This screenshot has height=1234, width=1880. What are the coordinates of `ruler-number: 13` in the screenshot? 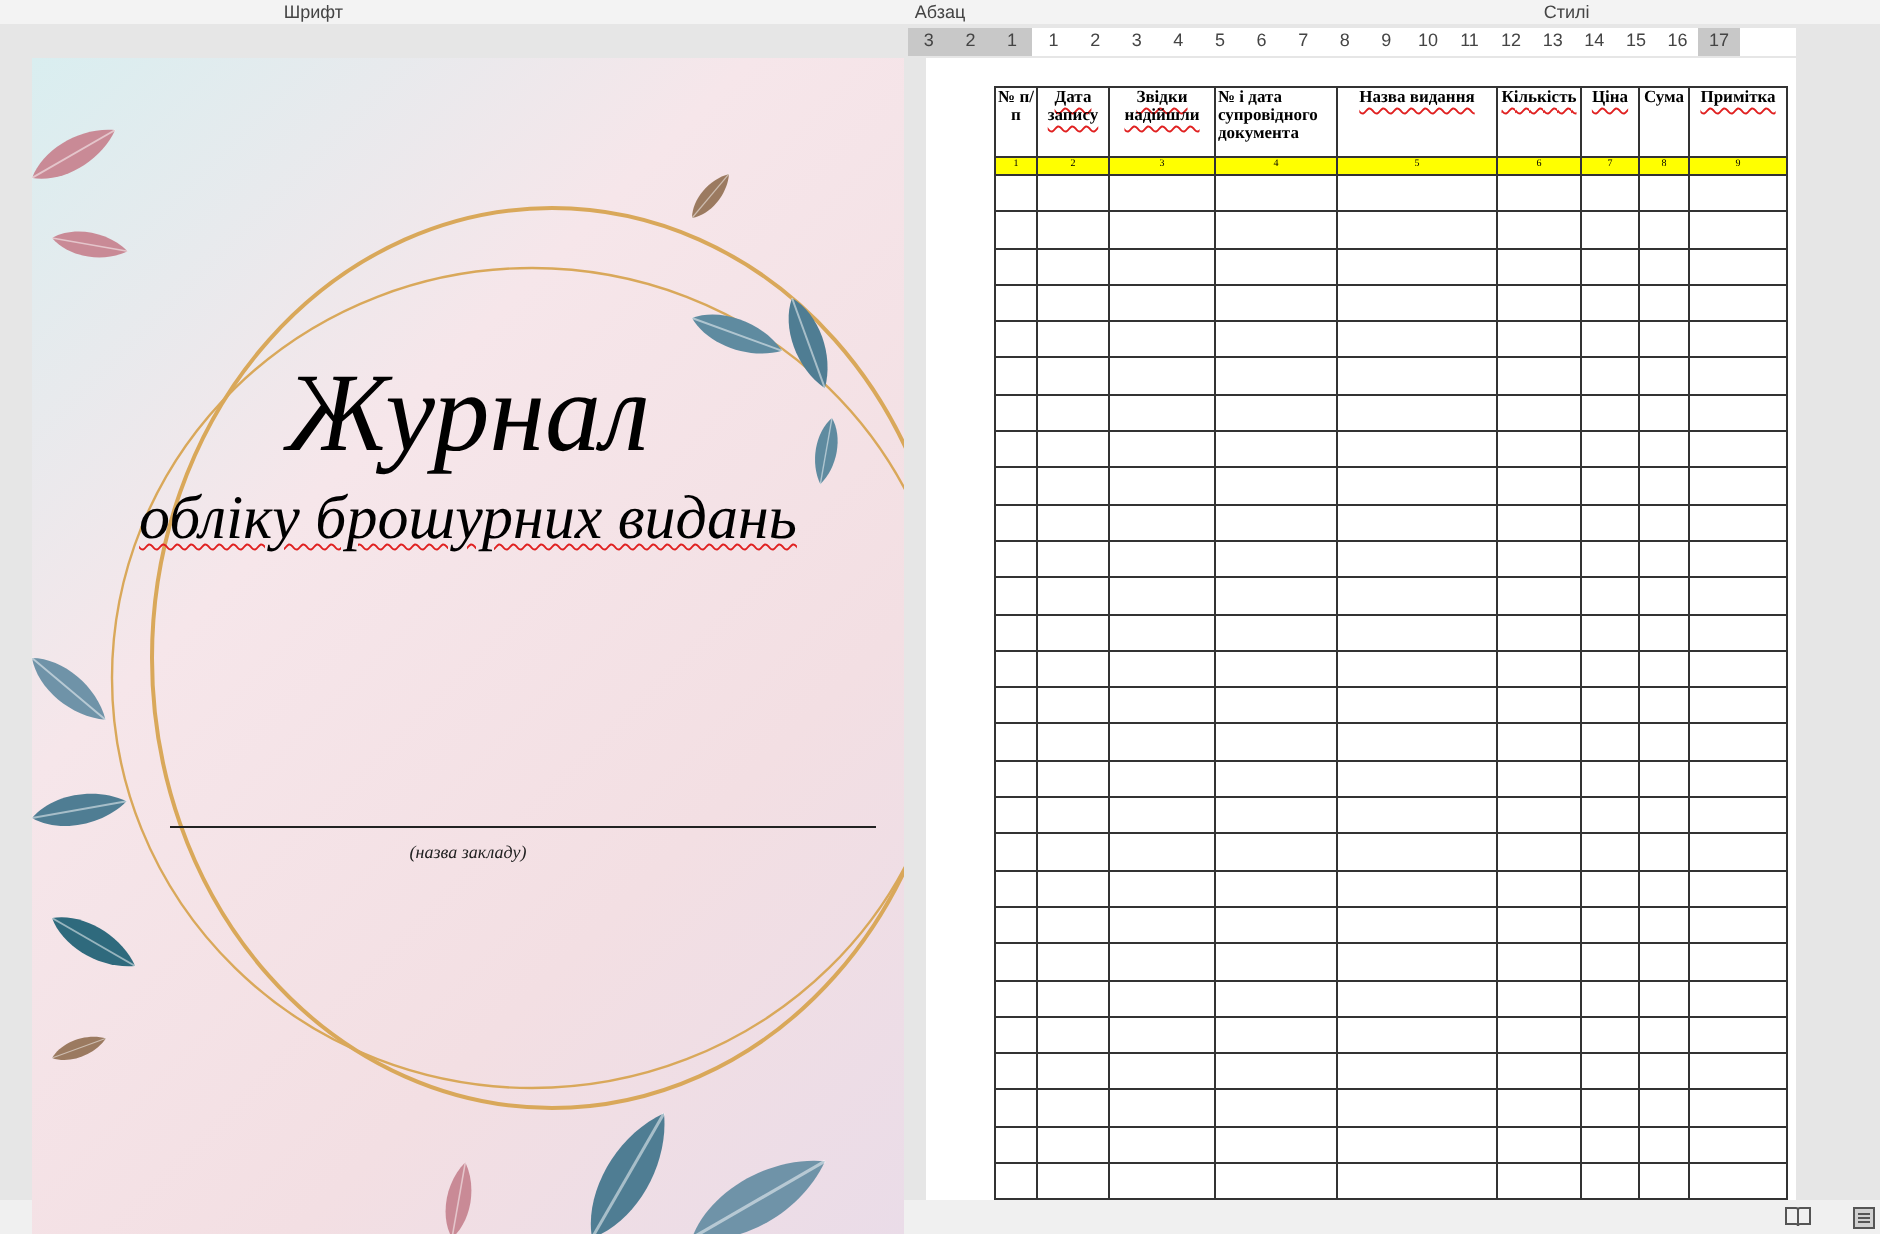 It's located at (1552, 40).